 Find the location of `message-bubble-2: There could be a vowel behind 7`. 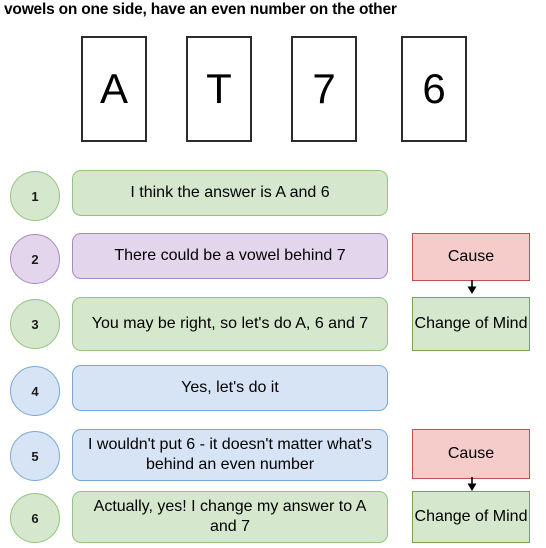

message-bubble-2: There could be a vowel behind 7 is located at coordinates (230, 256).